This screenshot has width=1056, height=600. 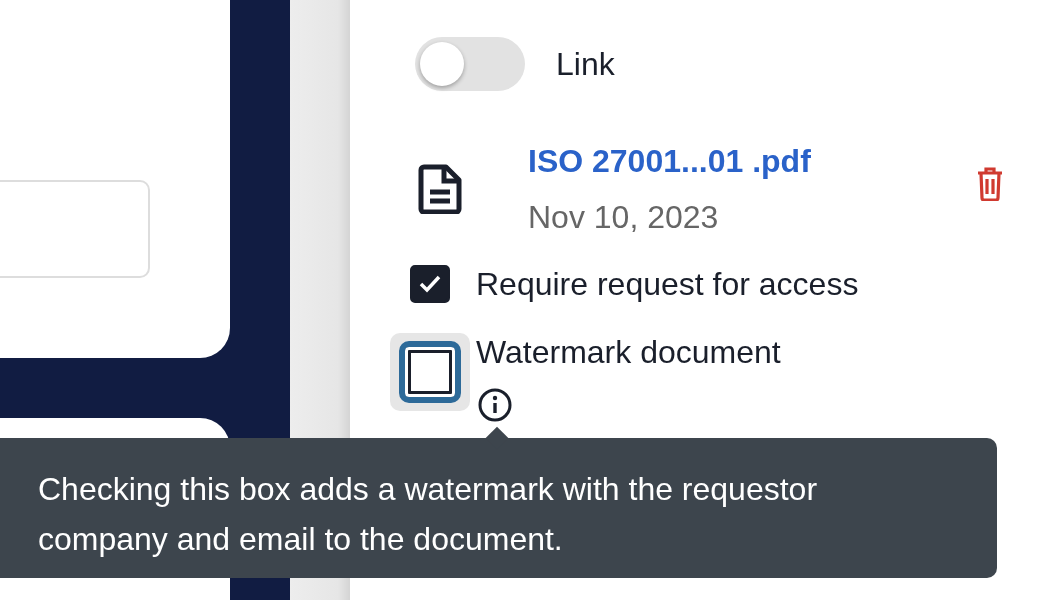 What do you see at coordinates (440, 189) in the screenshot?
I see `document-icon` at bounding box center [440, 189].